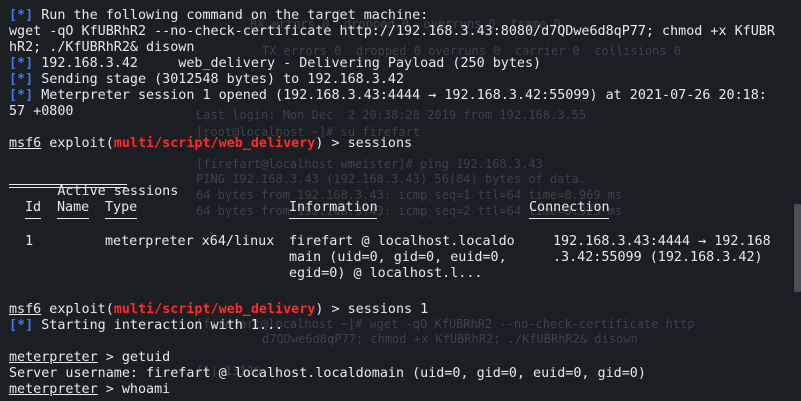 Image resolution: width=801 pixels, height=401 pixels. Describe the element at coordinates (399, 183) in the screenshot. I see `active-sessions-heading: Active sessions` at that location.